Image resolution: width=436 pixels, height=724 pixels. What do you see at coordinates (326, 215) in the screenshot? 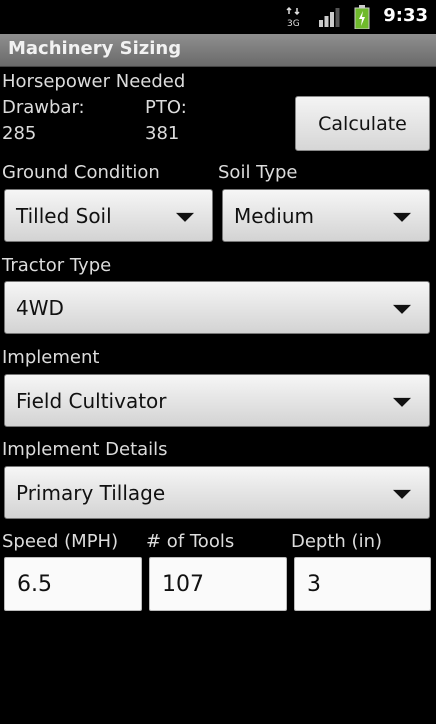
I see `soil-type-select: Medium` at bounding box center [326, 215].